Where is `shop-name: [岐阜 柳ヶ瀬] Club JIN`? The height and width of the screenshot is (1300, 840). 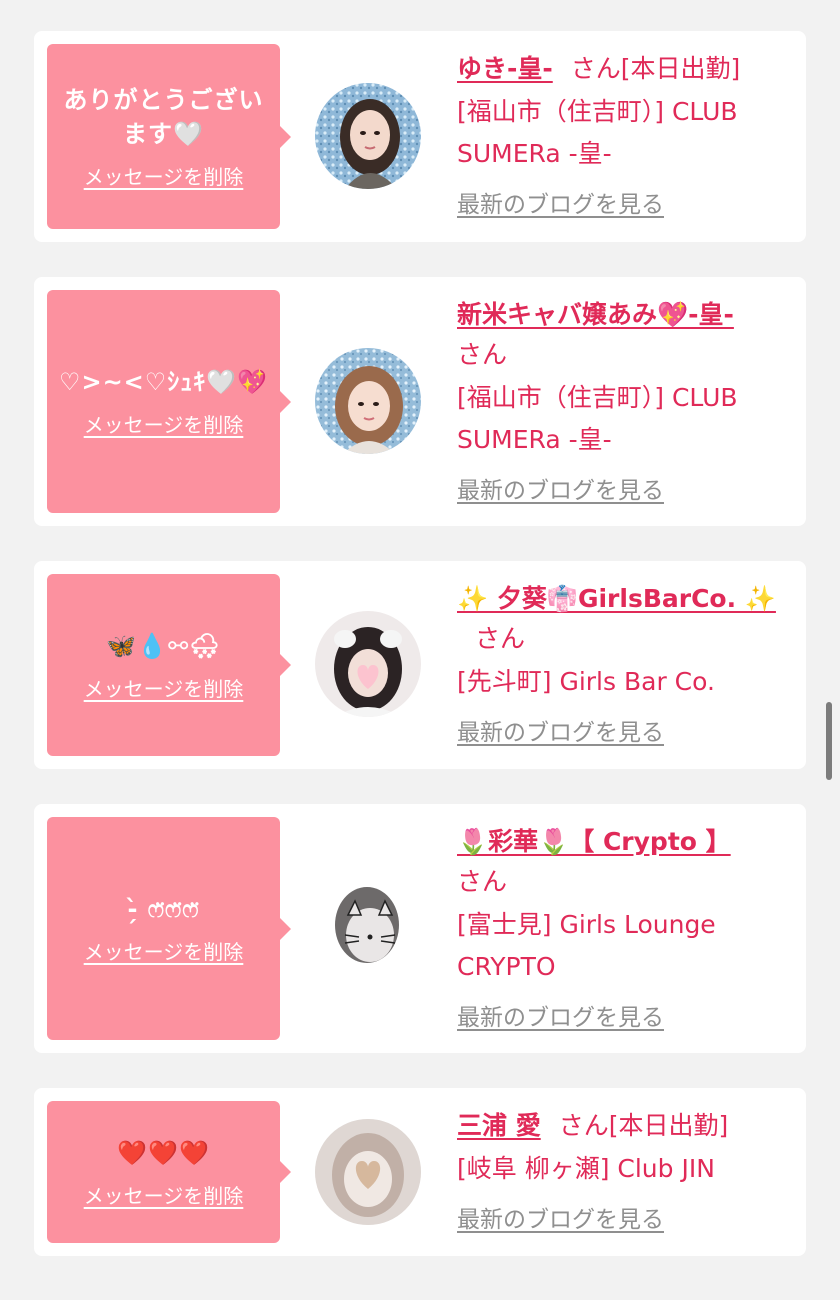
shop-name: [岐阜 柳ヶ瀬] Club JIN is located at coordinates (586, 1168).